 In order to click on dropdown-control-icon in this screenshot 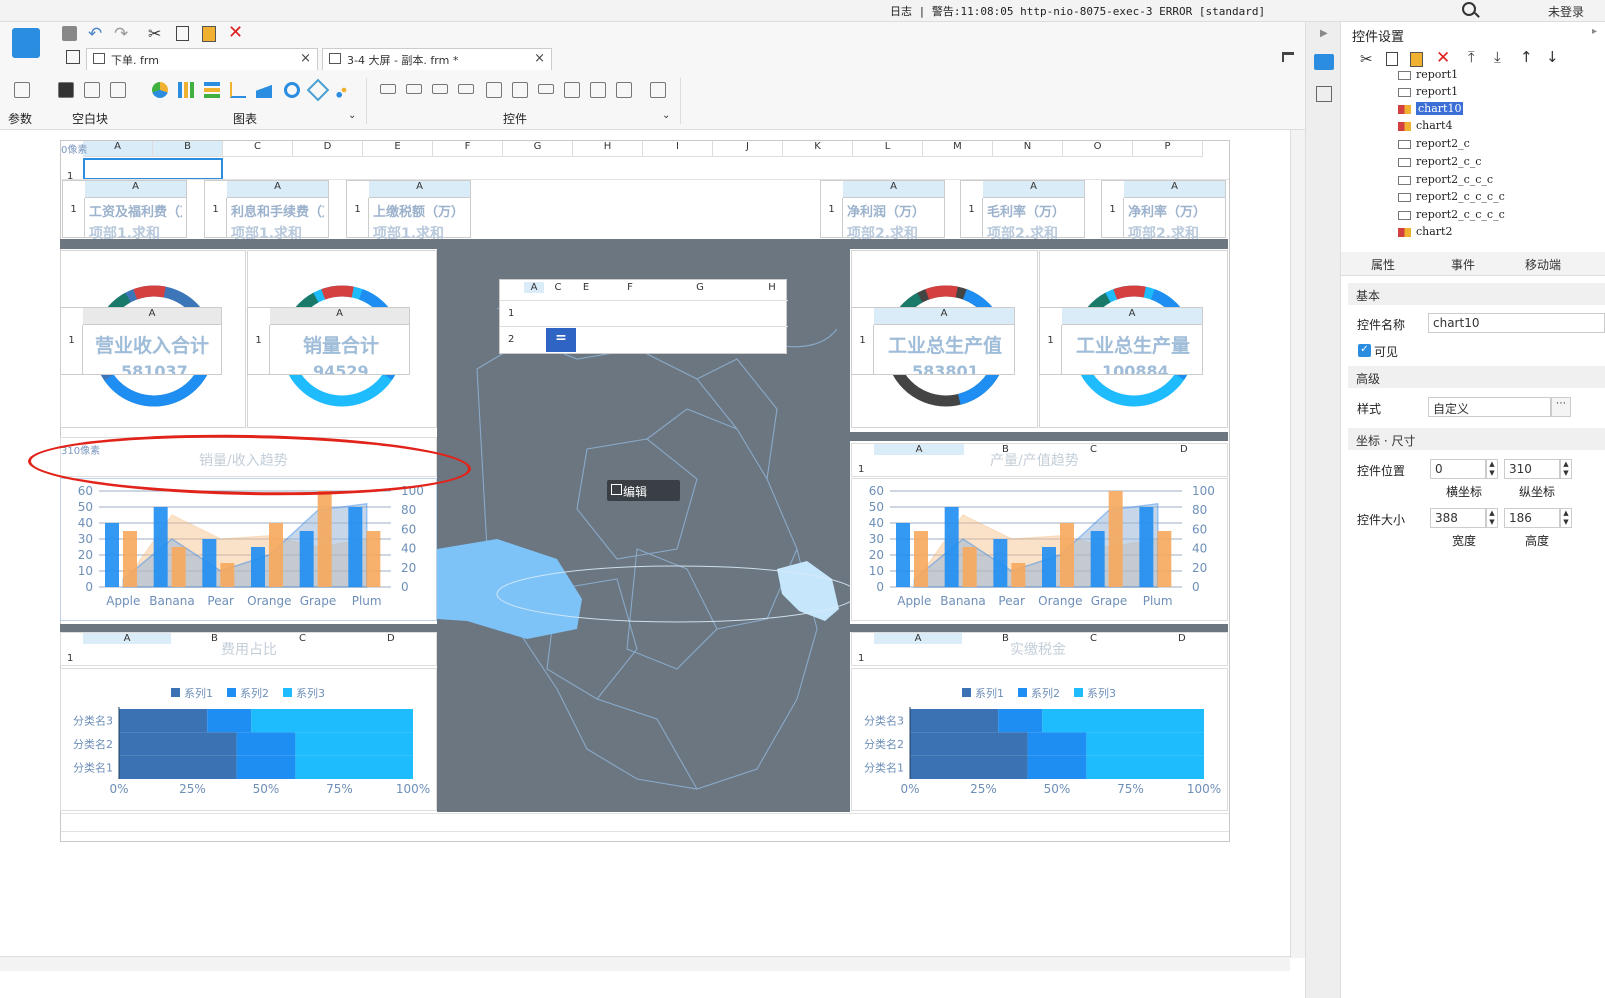, I will do `click(466, 89)`.